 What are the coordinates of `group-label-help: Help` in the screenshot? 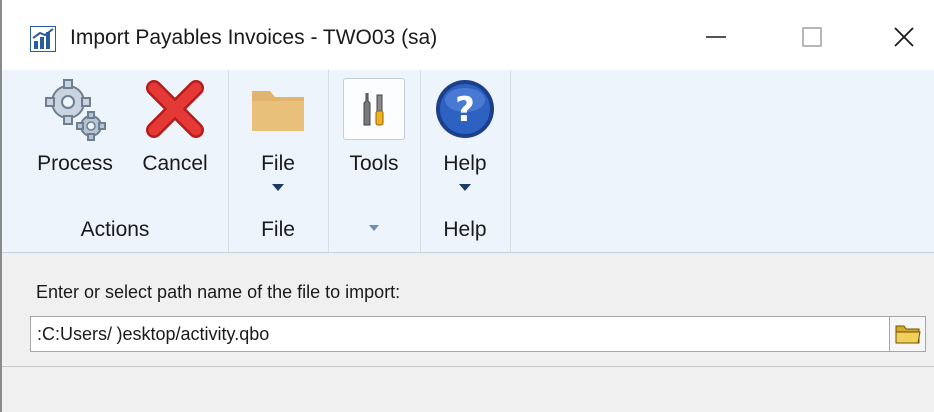 It's located at (465, 229).